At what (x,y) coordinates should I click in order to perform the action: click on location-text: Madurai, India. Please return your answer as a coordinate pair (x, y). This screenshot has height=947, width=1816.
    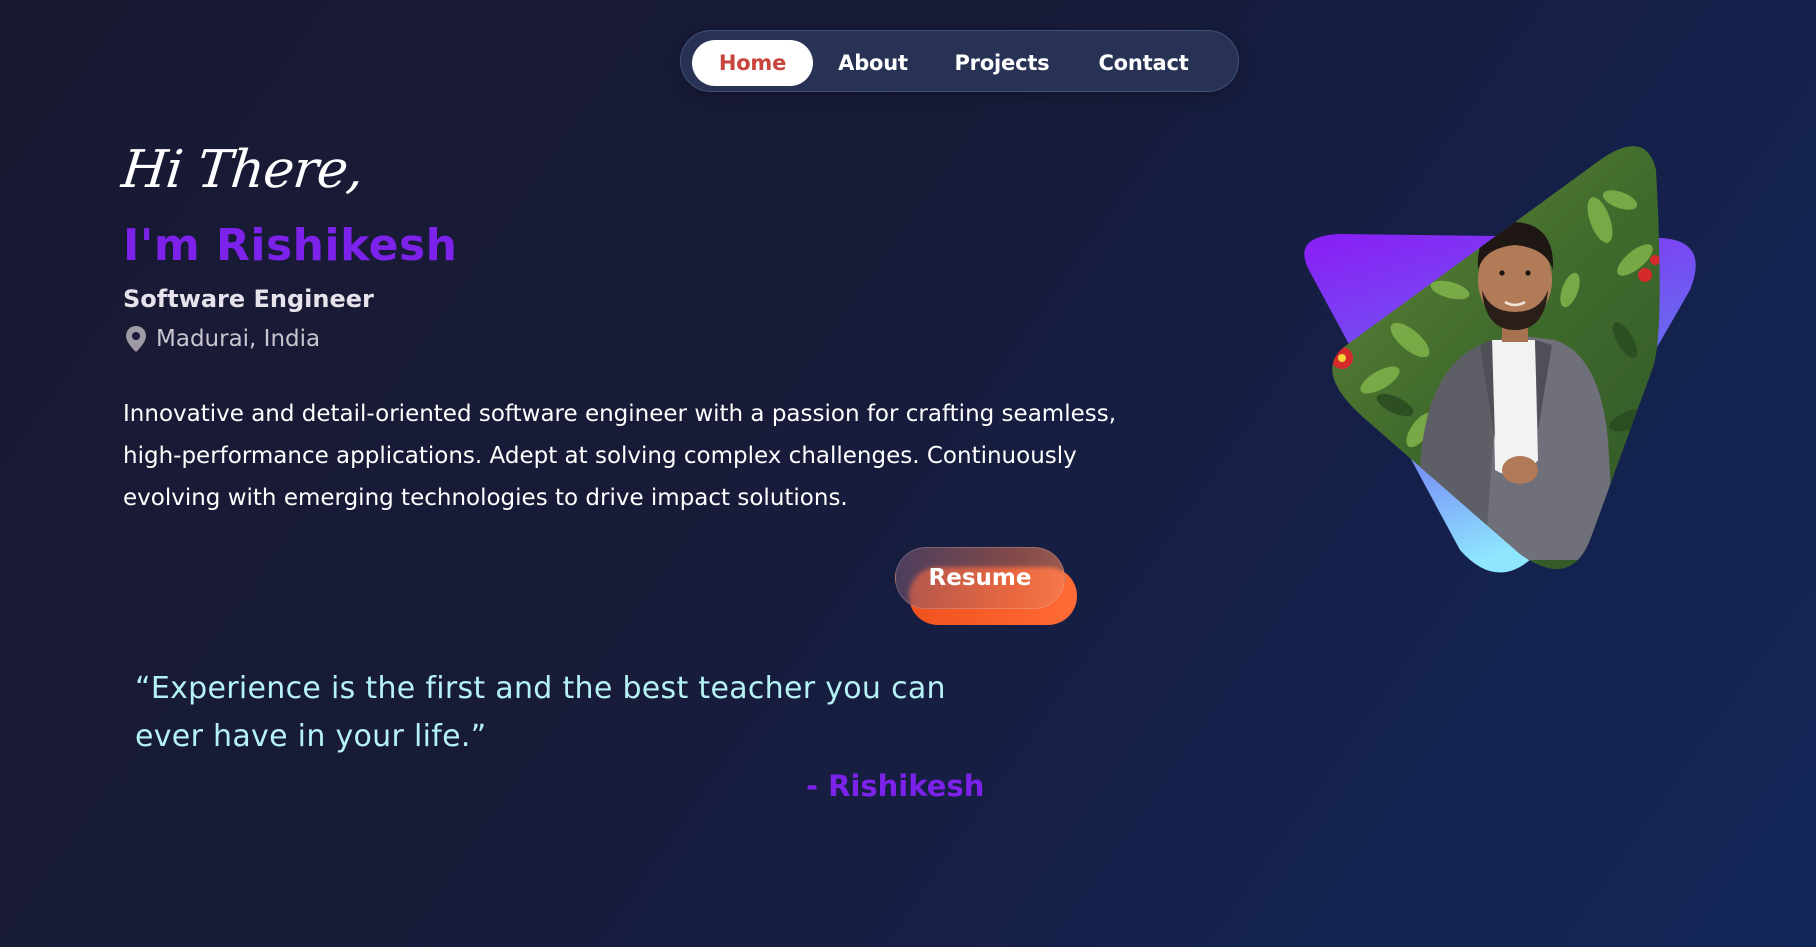
    Looking at the image, I should click on (238, 339).